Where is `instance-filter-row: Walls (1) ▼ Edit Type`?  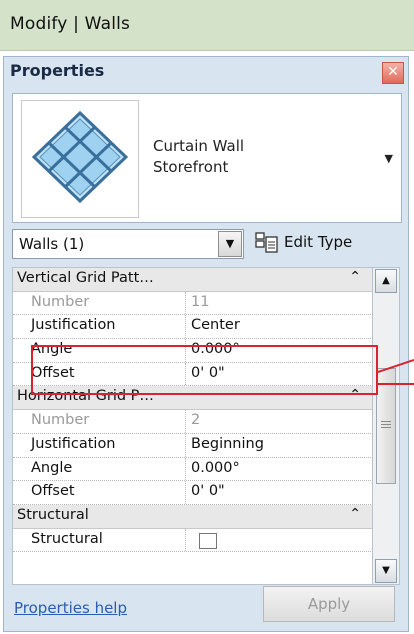 instance-filter-row: Walls (1) ▼ Edit Type is located at coordinates (206, 244).